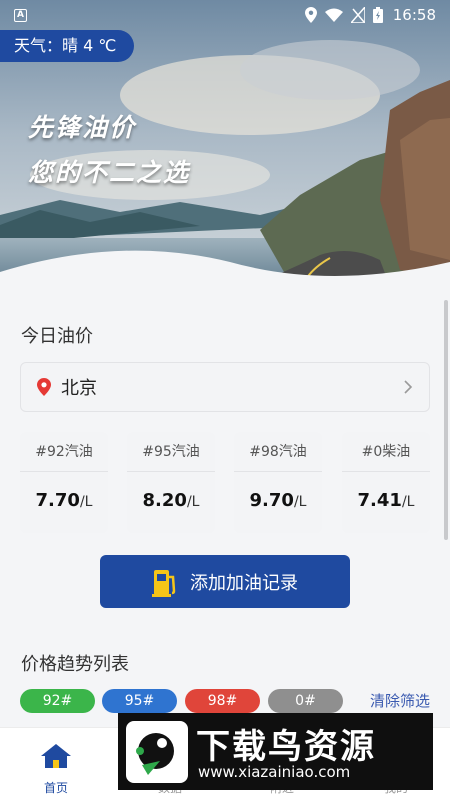 The height and width of the screenshot is (800, 450). I want to click on add-fuel-record-label: 添加加油记录, so click(244, 583).